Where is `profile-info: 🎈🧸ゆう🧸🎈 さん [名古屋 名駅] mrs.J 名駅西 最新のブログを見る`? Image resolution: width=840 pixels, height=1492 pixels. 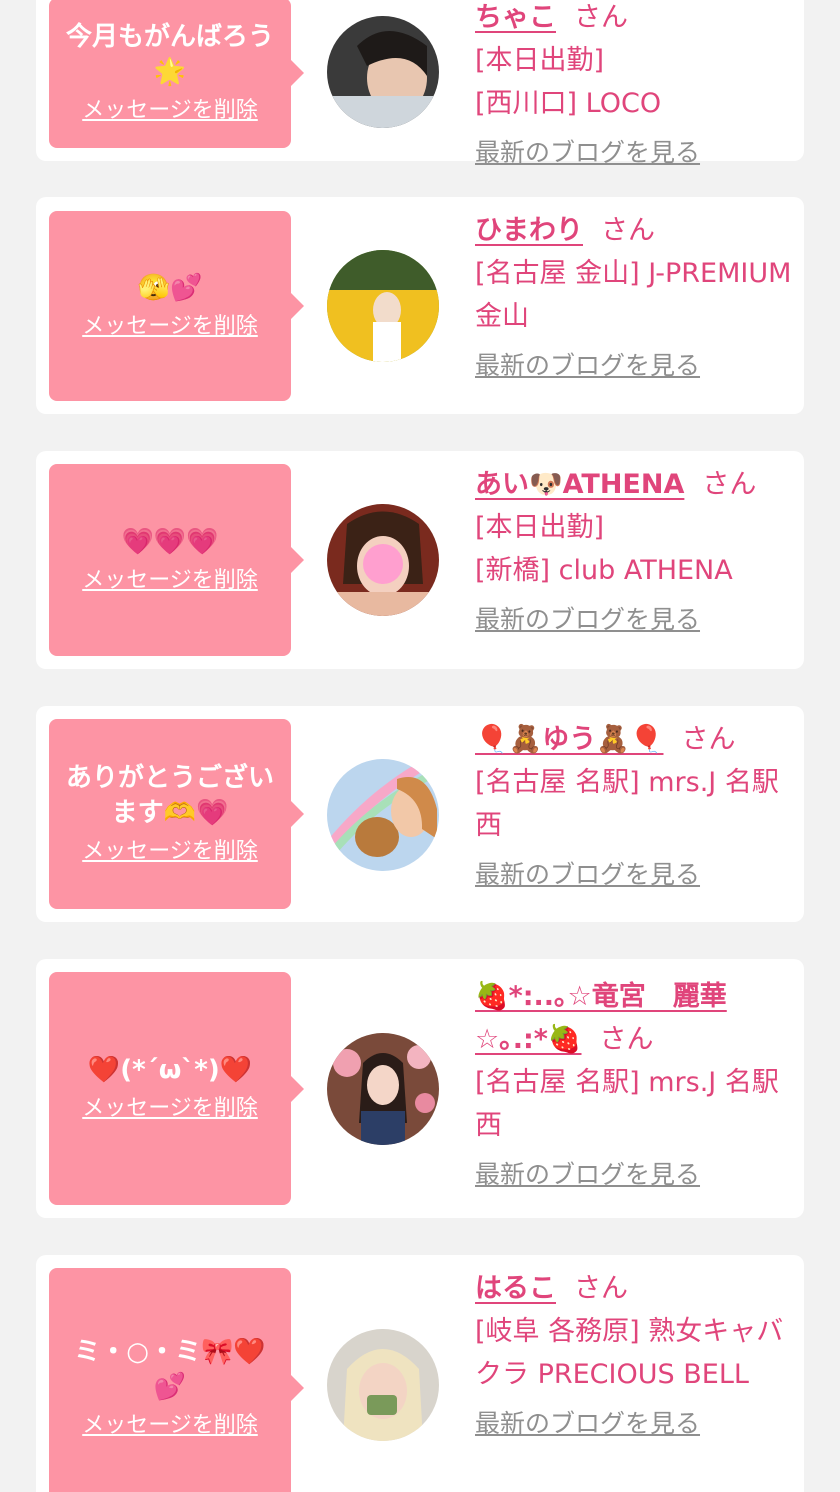
profile-info: 🎈🧸ゆう🧸🎈 さん [名古屋 名駅] mrs.J 名駅西 最新のブログを見る is located at coordinates (635, 807).